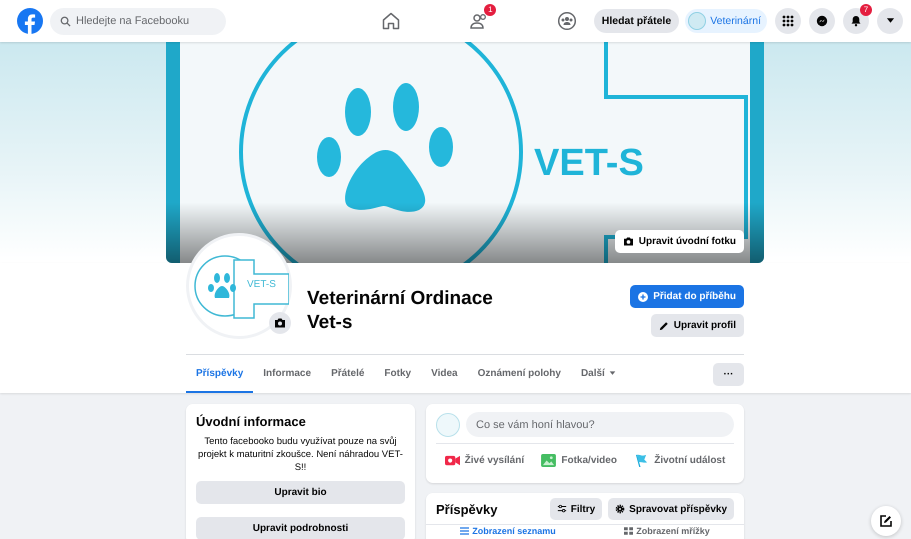  I want to click on bell-icon, so click(856, 21).